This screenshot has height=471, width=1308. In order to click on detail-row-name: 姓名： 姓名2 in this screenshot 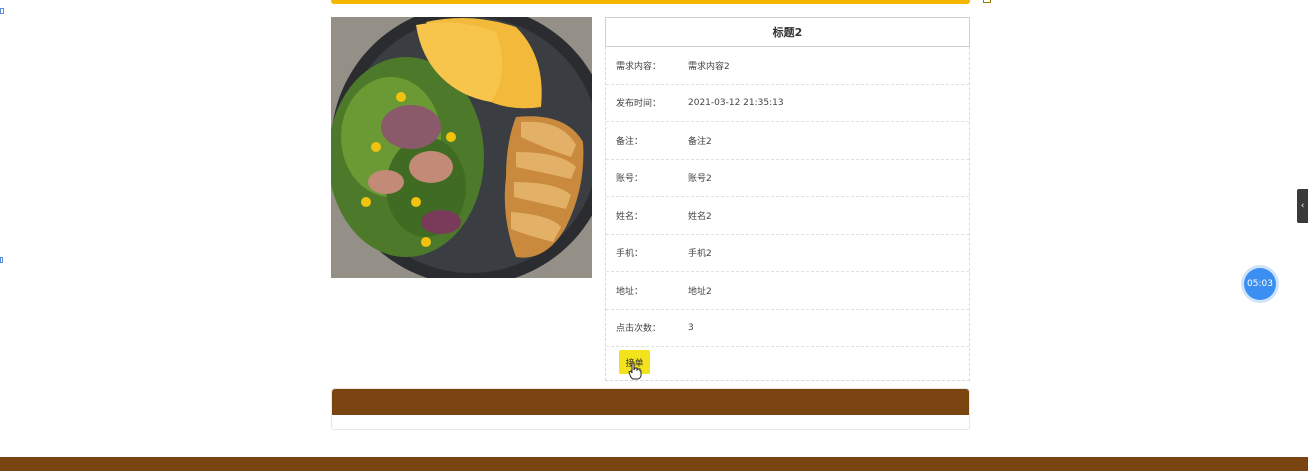, I will do `click(787, 216)`.